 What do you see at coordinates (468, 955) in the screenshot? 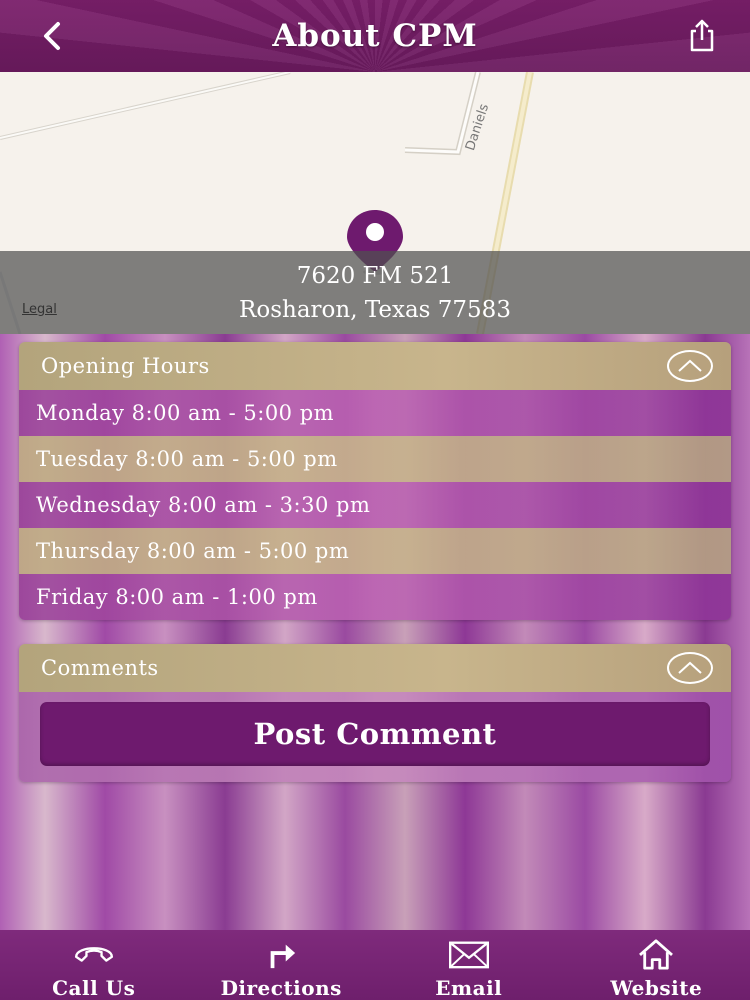
I see `envelope-icon` at bounding box center [468, 955].